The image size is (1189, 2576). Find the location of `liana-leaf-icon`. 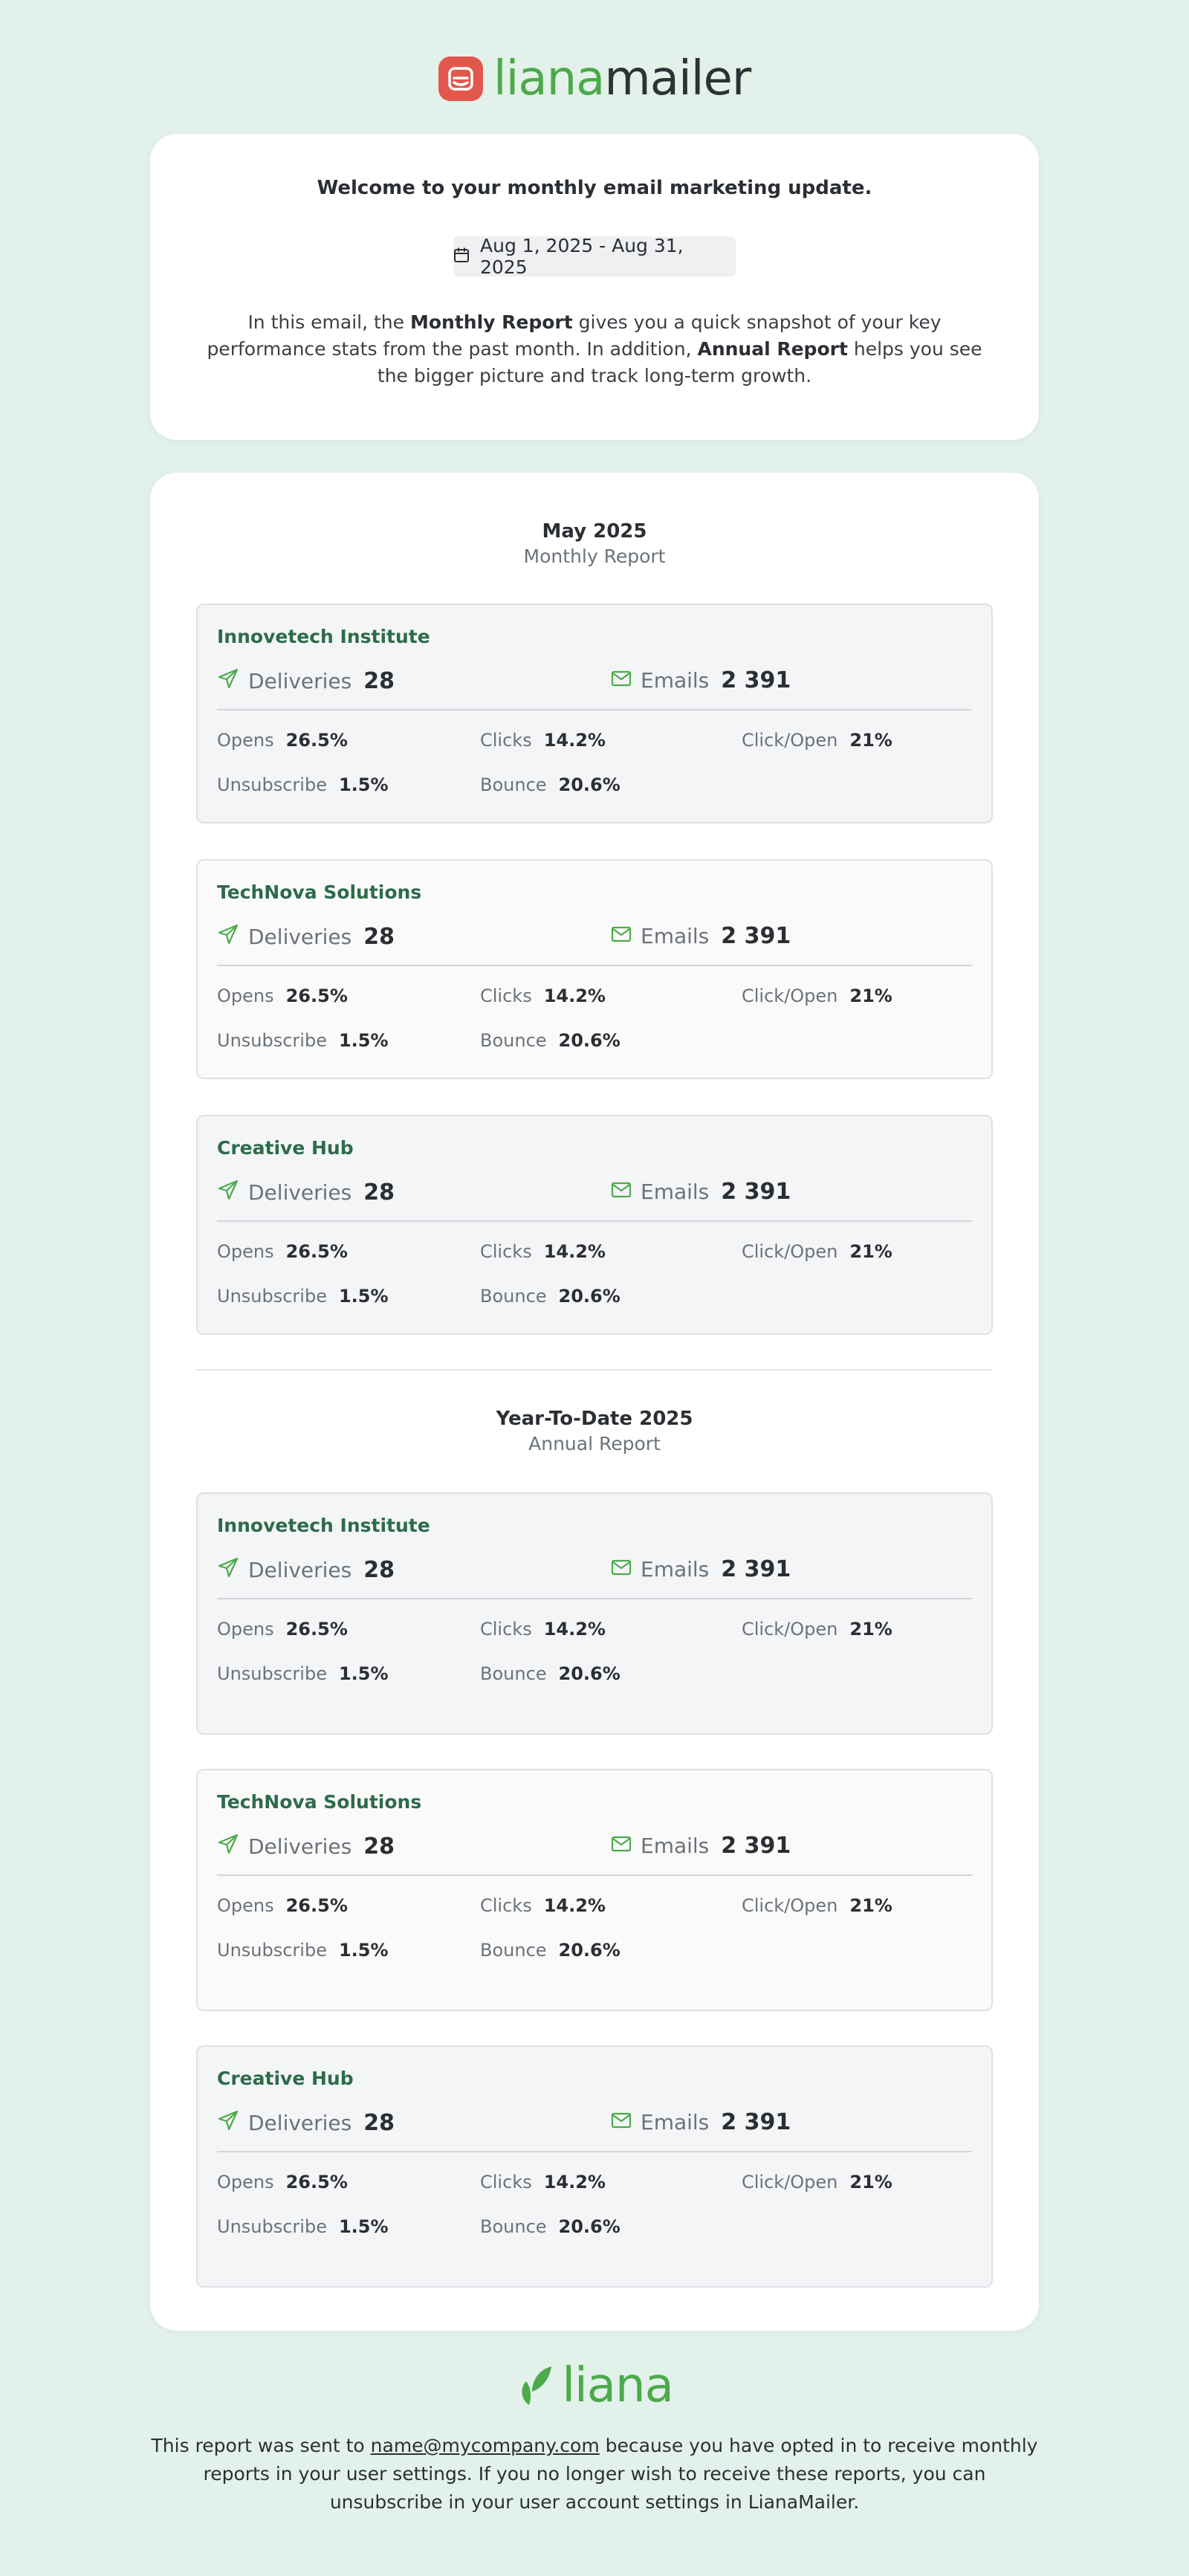

liana-leaf-icon is located at coordinates (535, 2386).